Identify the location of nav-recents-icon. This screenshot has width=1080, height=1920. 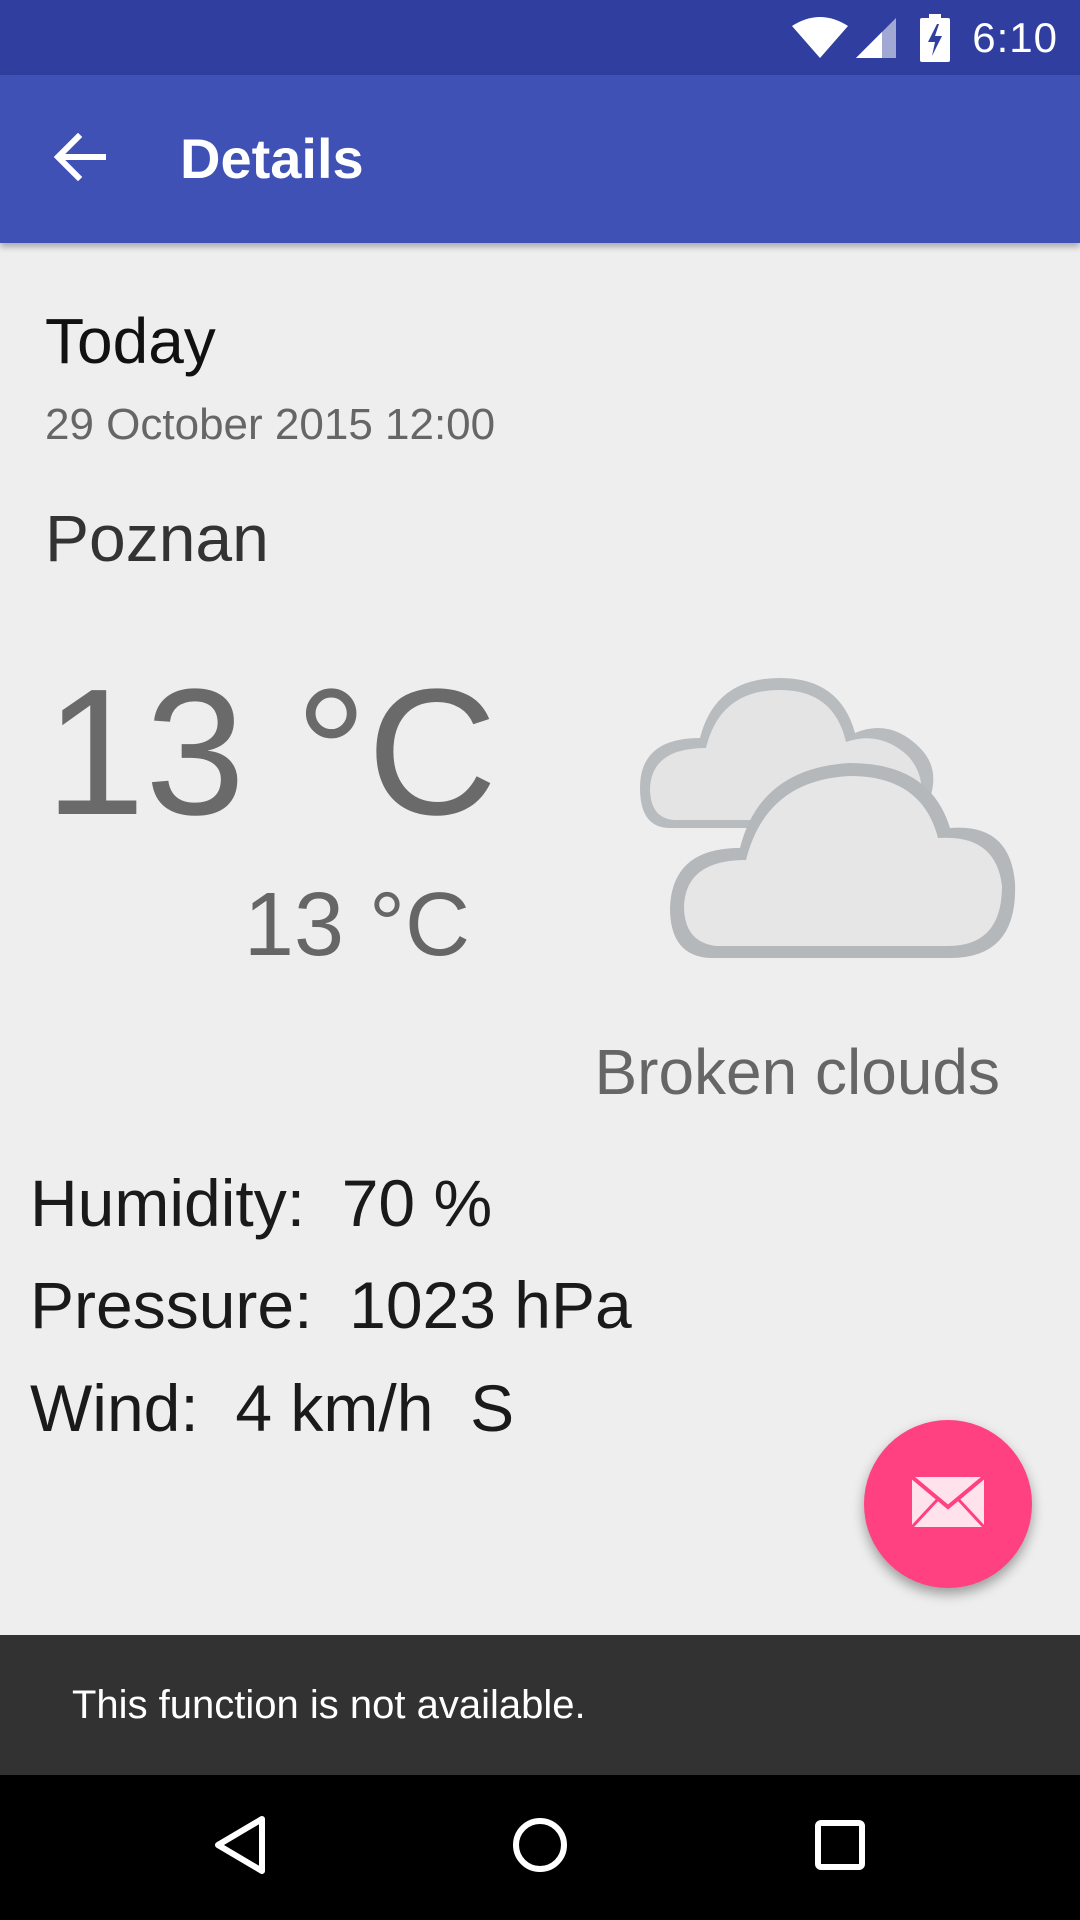
(840, 1847).